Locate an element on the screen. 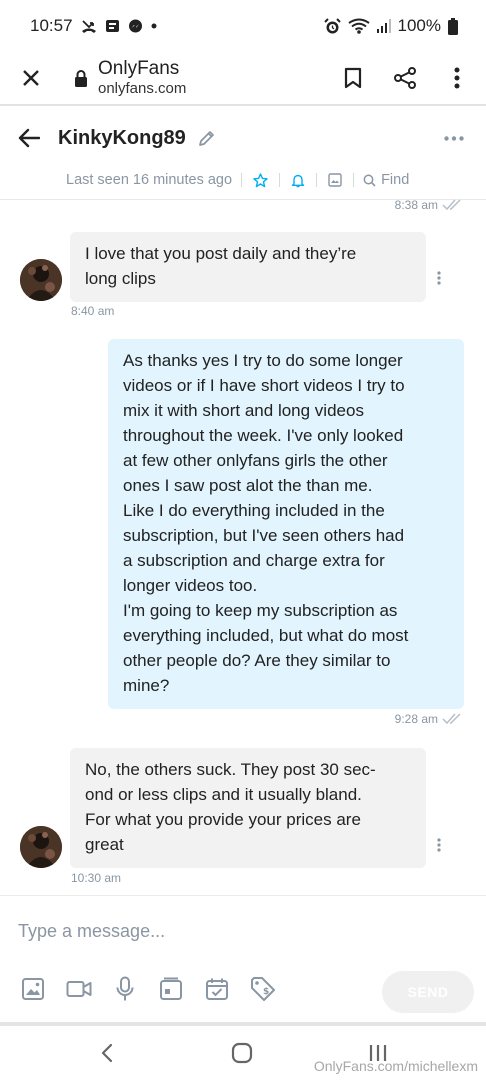 The image size is (486, 1080). browser-url: onlyfans.com is located at coordinates (142, 89).